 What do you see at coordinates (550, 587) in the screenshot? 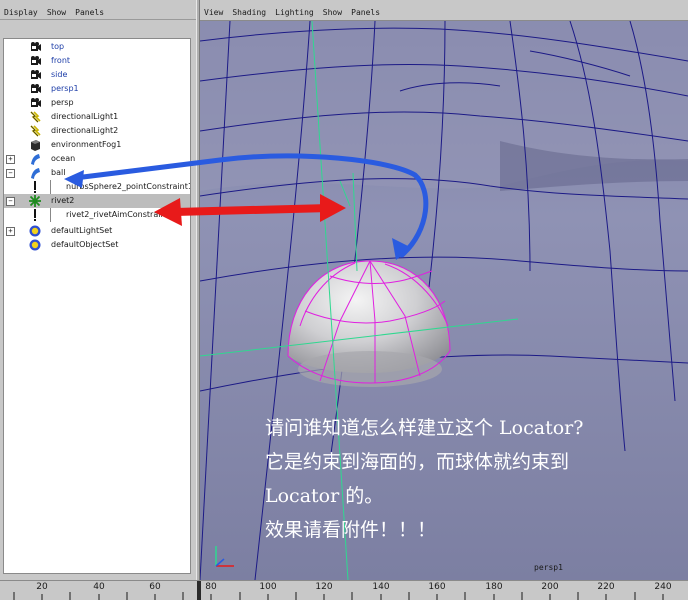
I see `time-tick-label: 200` at bounding box center [550, 587].